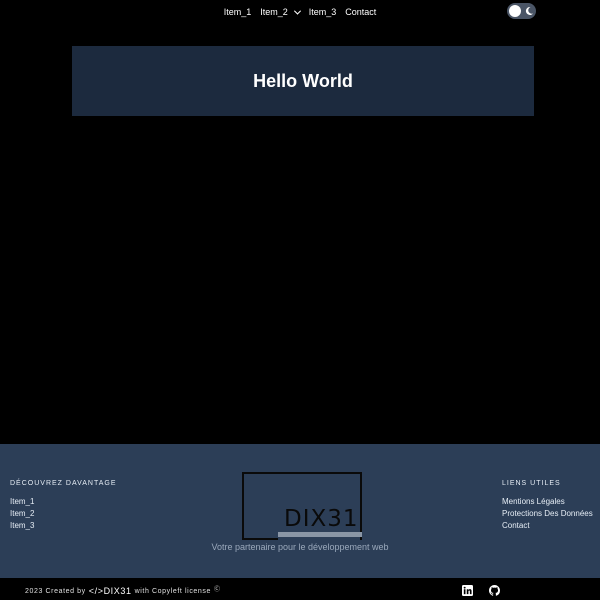  I want to click on toggle-knob, so click(515, 11).